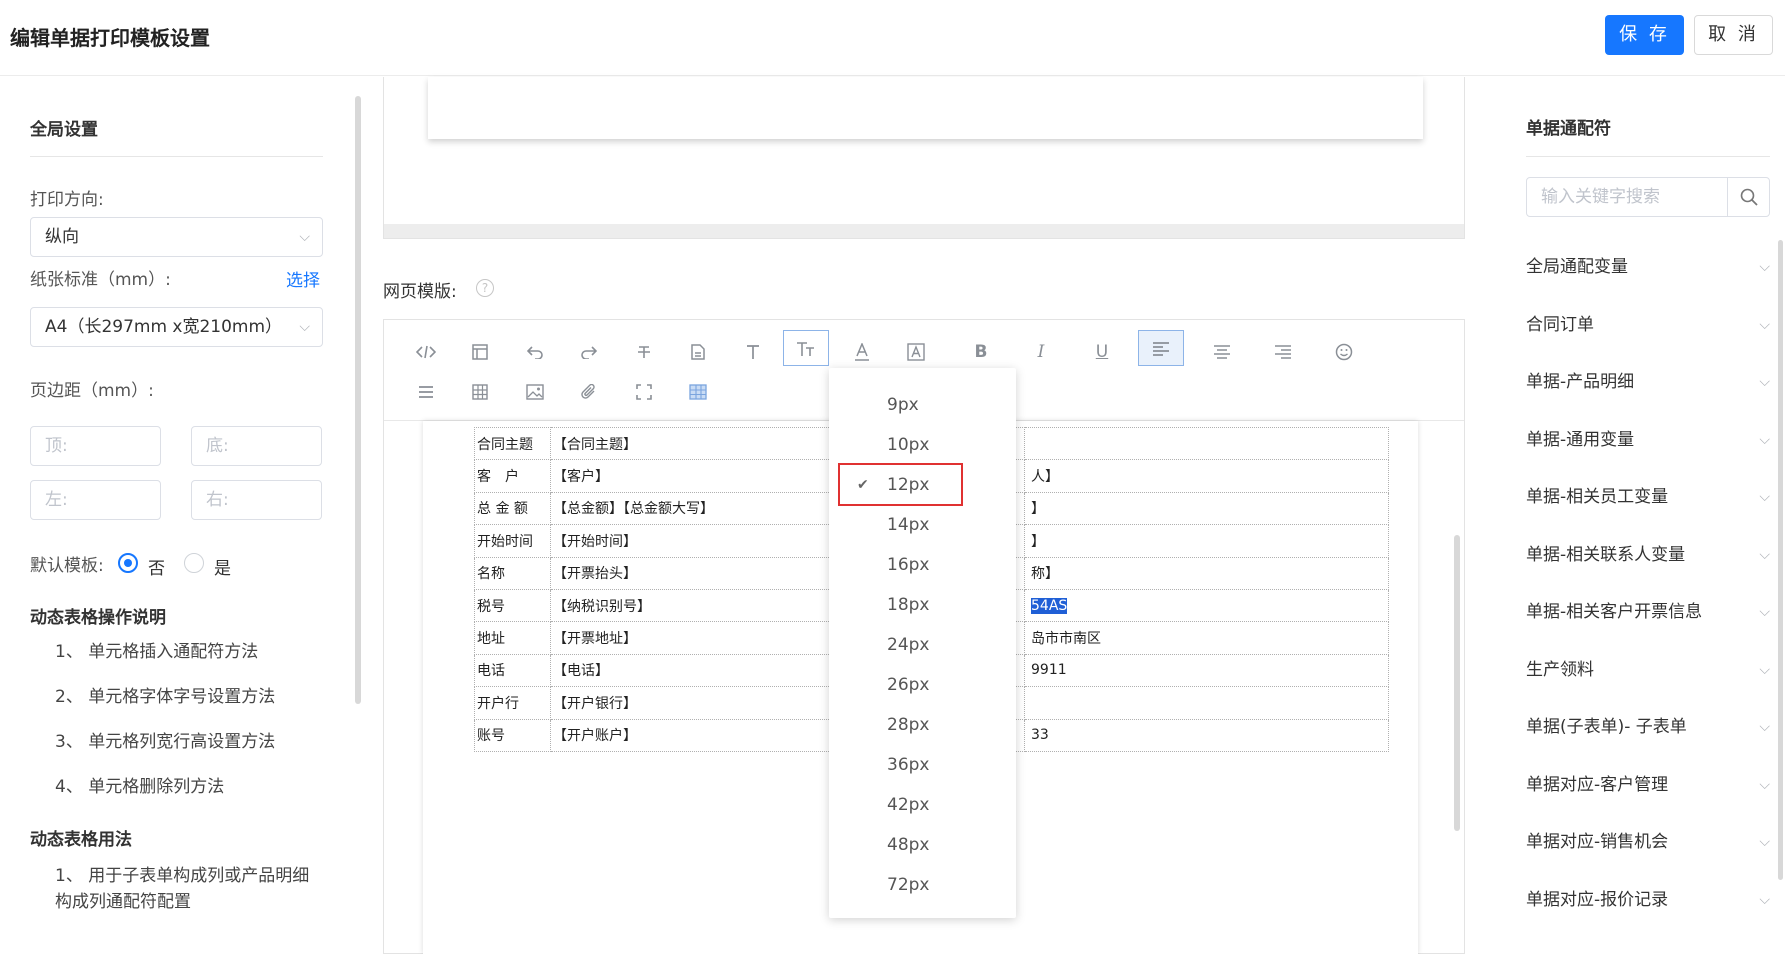 The width and height of the screenshot is (1785, 954). What do you see at coordinates (922, 845) in the screenshot?
I see `font-size-option: 48px` at bounding box center [922, 845].